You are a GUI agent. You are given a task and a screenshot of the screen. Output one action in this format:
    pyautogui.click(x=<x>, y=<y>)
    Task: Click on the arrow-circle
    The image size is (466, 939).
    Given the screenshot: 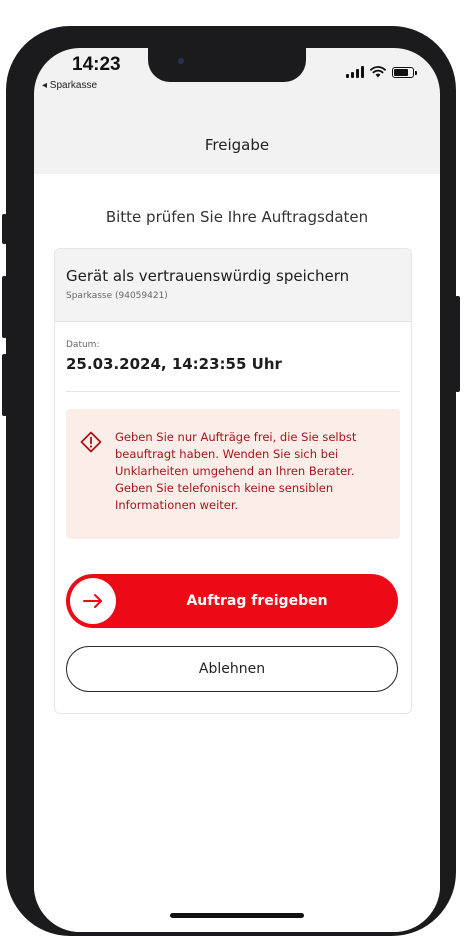 What is the action you would take?
    pyautogui.click(x=93, y=601)
    